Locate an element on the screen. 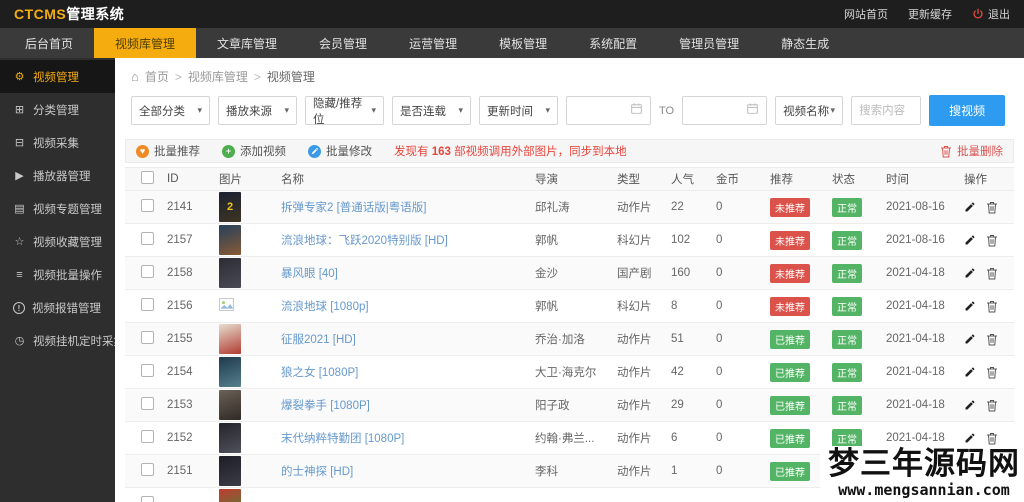 This screenshot has height=502, width=1024. nav-item-6: 系统配置 is located at coordinates (613, 43).